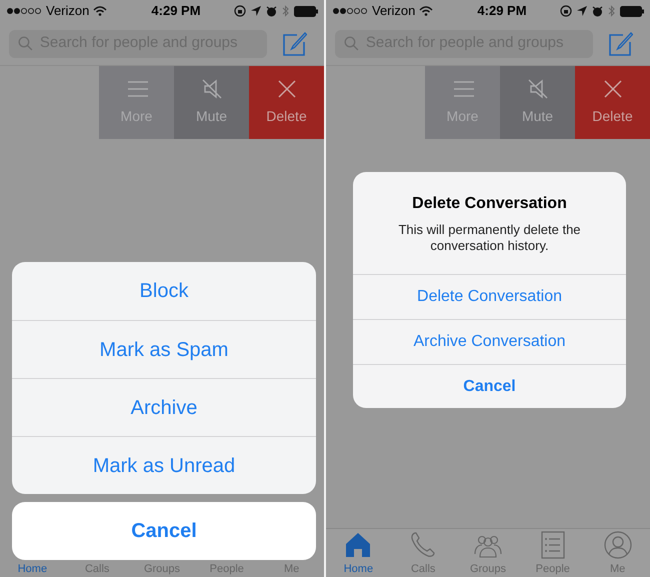  Describe the element at coordinates (164, 291) in the screenshot. I see `action-sheet-option: Block` at that location.